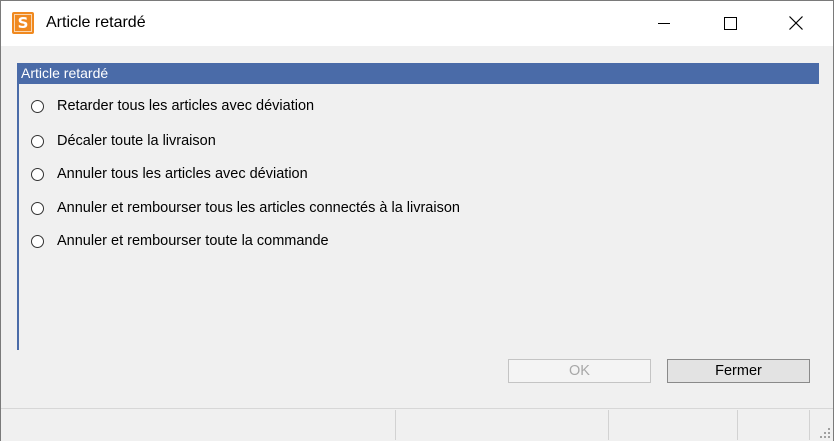  I want to click on option-cancel-refund-order: Annuler et rembourser toute la commande, so click(180, 241).